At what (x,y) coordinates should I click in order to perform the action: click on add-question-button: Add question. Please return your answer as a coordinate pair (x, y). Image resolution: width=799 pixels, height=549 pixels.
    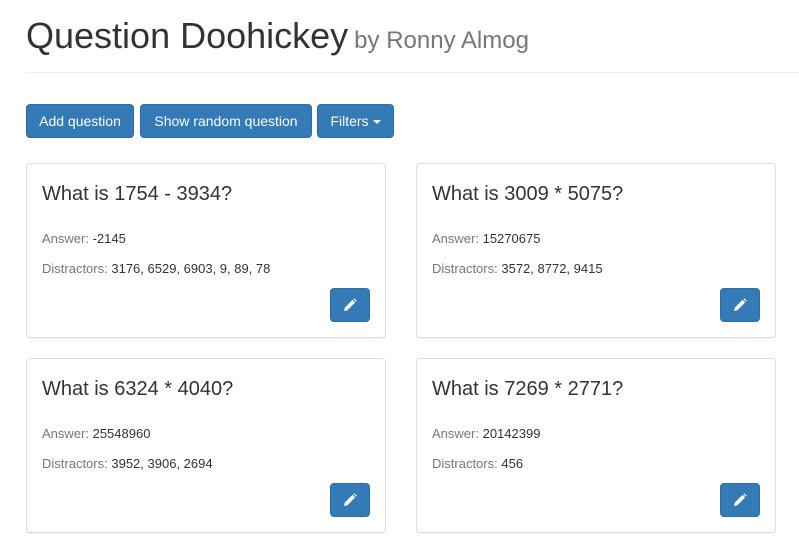
    Looking at the image, I should click on (80, 121).